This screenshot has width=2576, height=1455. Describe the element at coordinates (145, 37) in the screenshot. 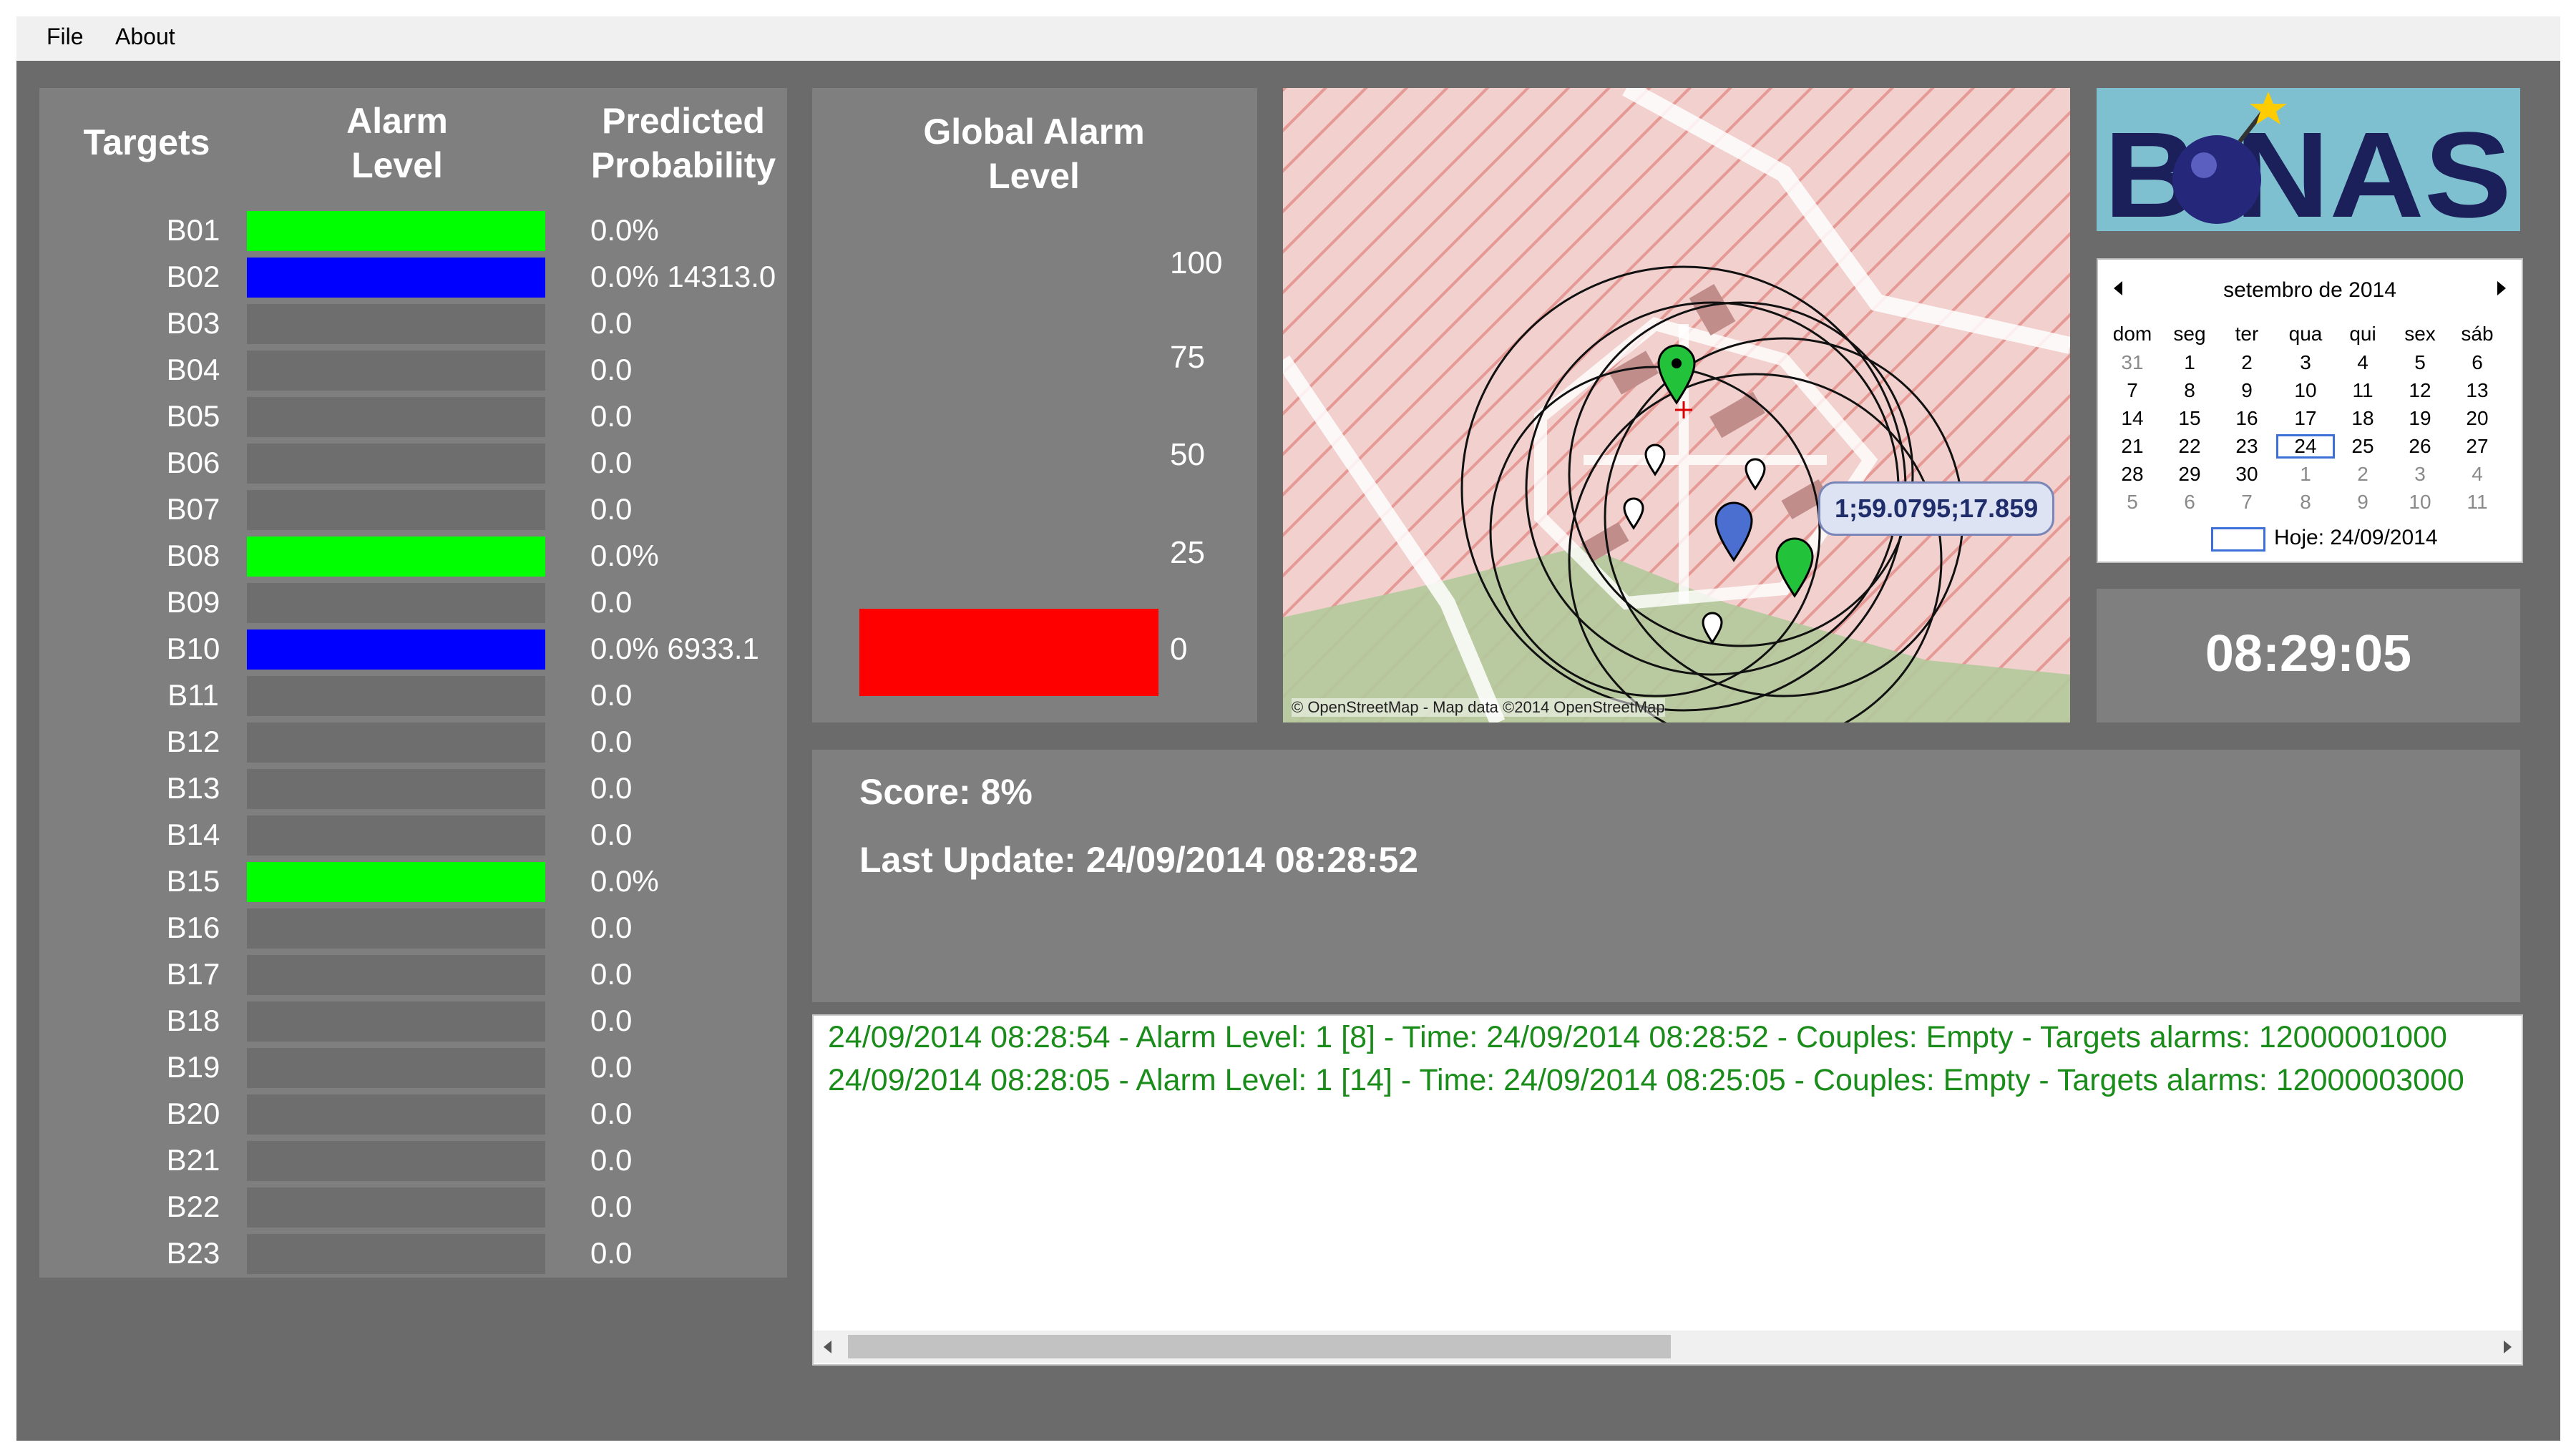

I see `menu-about: About` at that location.